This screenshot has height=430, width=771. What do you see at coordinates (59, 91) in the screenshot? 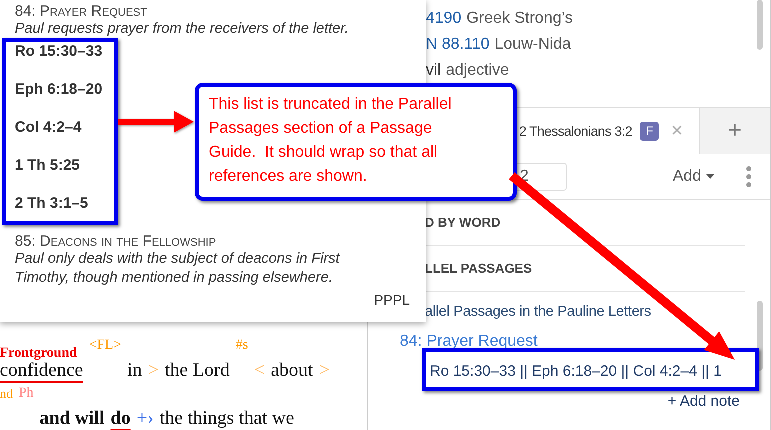
I see `reference-link: Eph 6:18–20` at bounding box center [59, 91].